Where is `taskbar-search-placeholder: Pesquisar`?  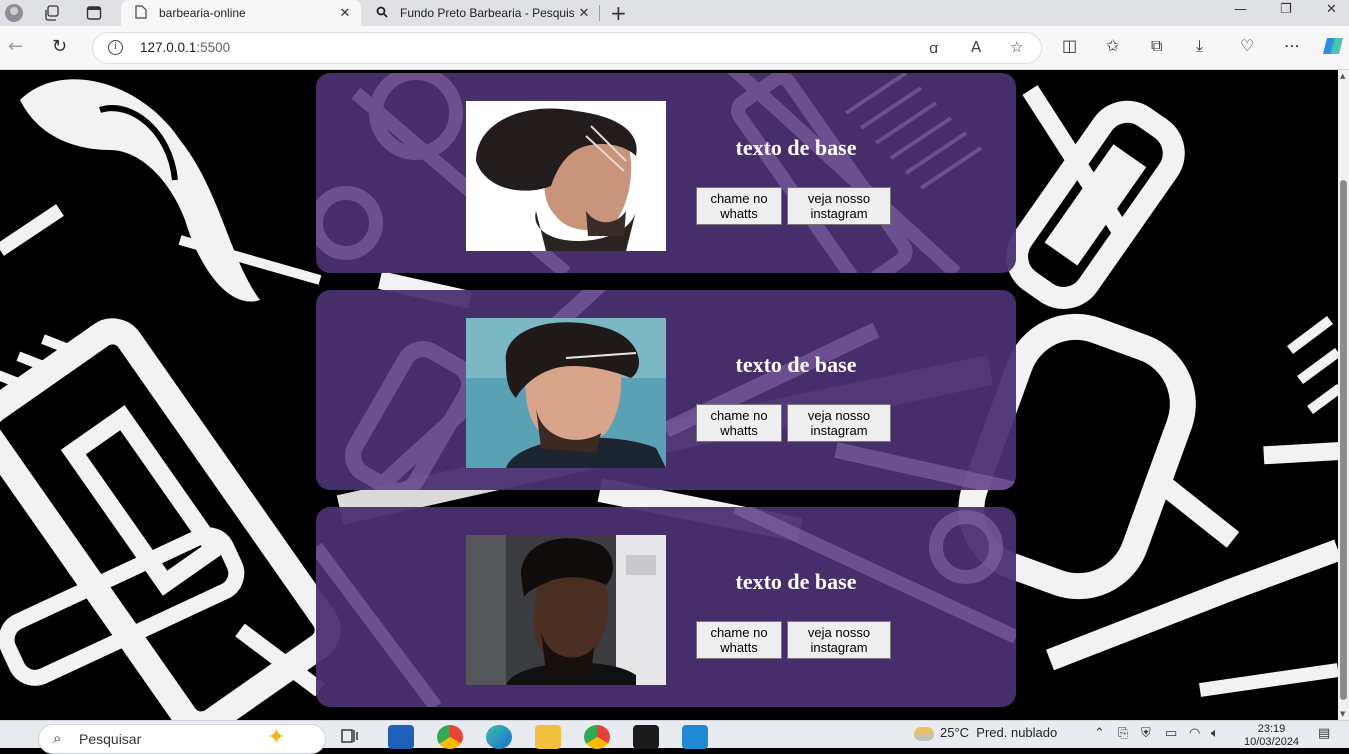
taskbar-search-placeholder: Pesquisar is located at coordinates (110, 739).